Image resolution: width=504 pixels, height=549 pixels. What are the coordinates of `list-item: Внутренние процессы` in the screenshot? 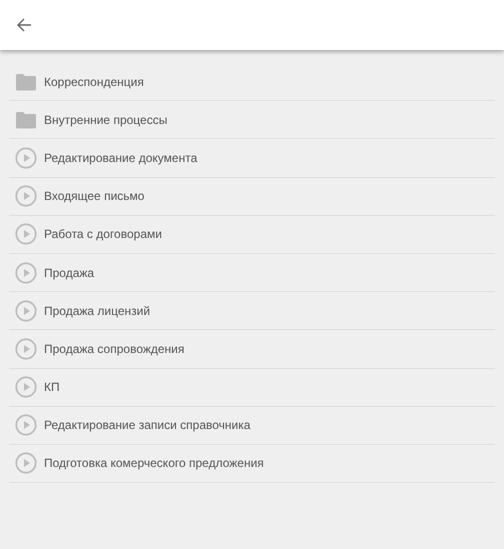 It's located at (252, 120).